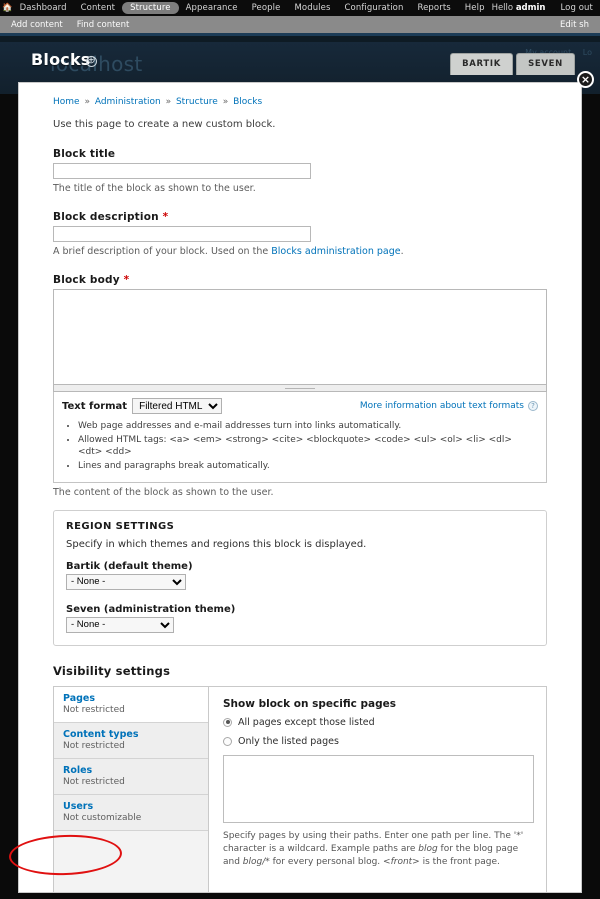  I want to click on text-format-label: Text format, so click(95, 406).